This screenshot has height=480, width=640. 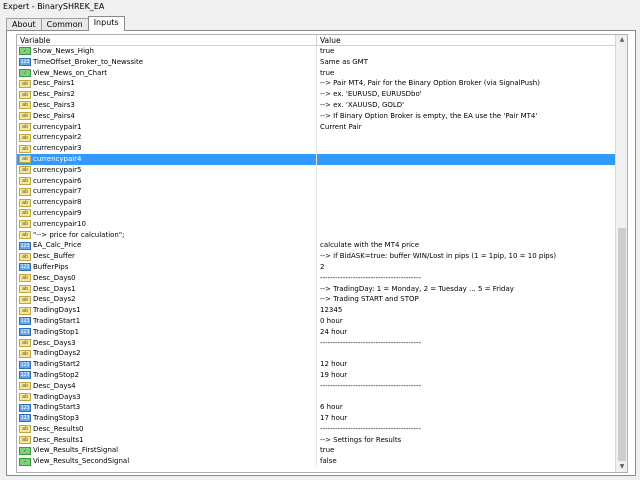 I want to click on value-cell: false, so click(x=472, y=461).